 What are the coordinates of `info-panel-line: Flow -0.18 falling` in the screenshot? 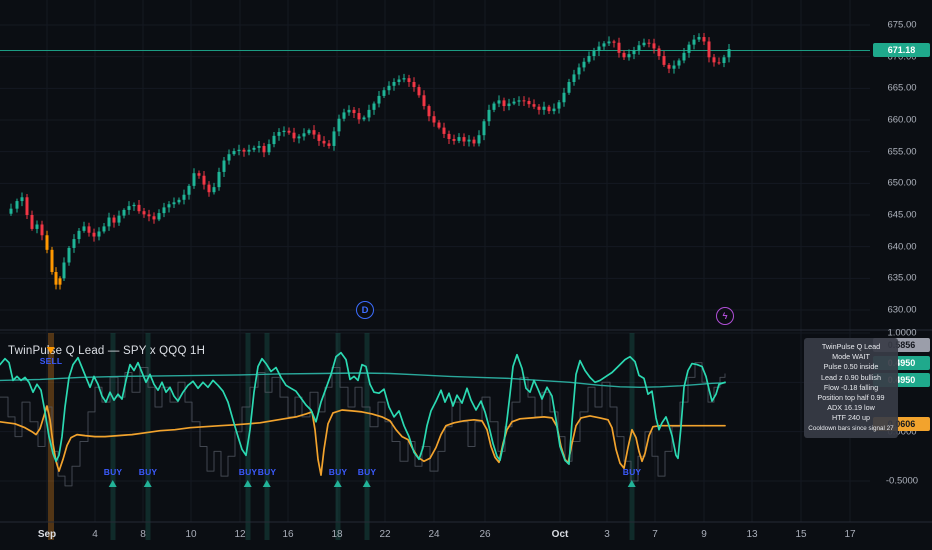 It's located at (851, 387).